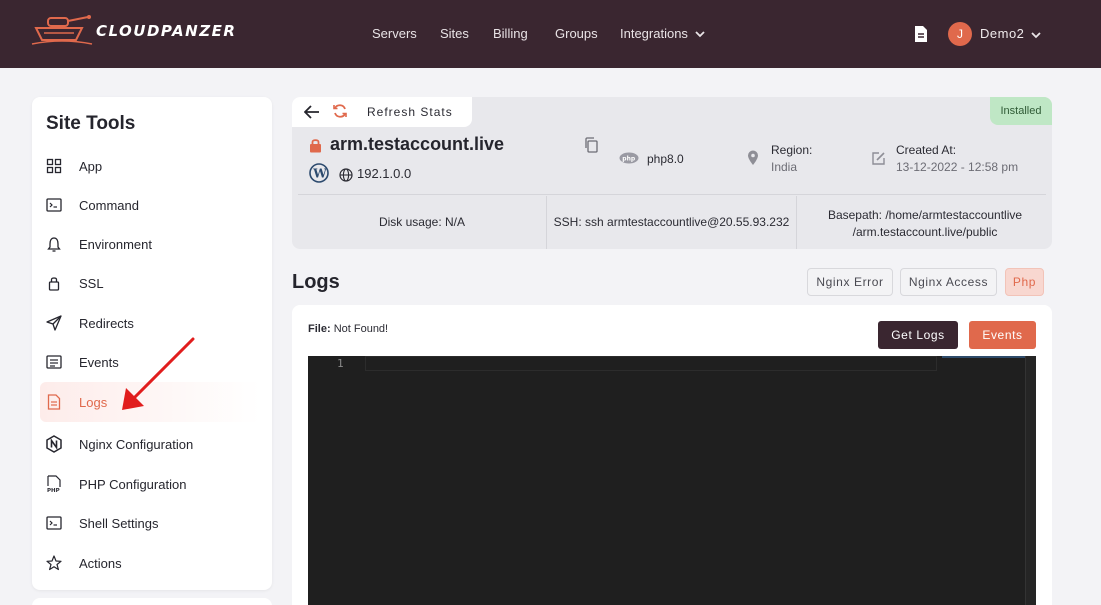 This screenshot has width=1101, height=605. Describe the element at coordinates (878, 158) in the screenshot. I see `edit-icon` at that location.